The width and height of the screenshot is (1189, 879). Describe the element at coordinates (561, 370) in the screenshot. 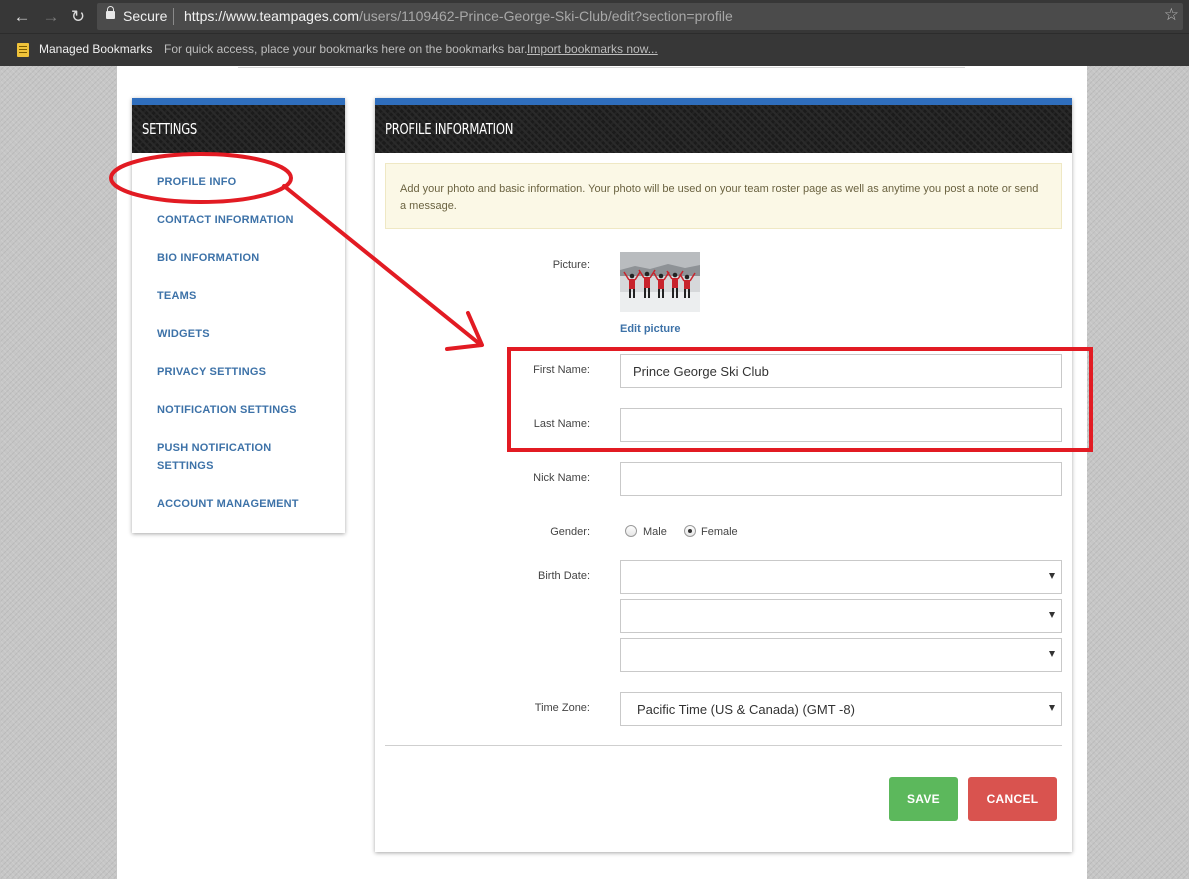

I see `first-name-label: First Name:` at that location.